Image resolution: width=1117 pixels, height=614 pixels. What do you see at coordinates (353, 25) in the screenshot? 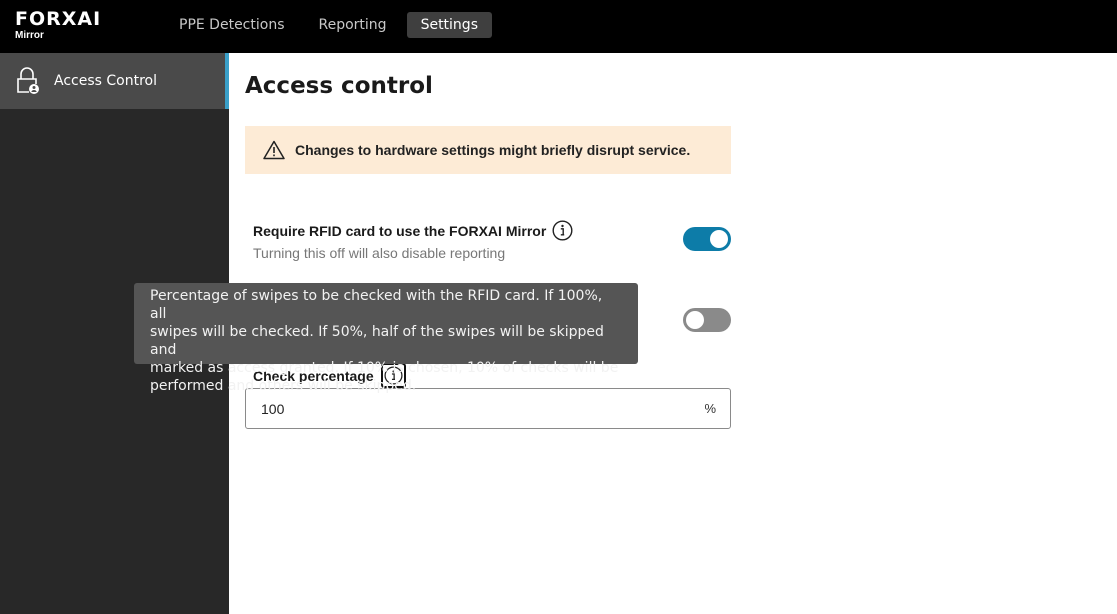
I see `tab-reporting: Reporting` at bounding box center [353, 25].